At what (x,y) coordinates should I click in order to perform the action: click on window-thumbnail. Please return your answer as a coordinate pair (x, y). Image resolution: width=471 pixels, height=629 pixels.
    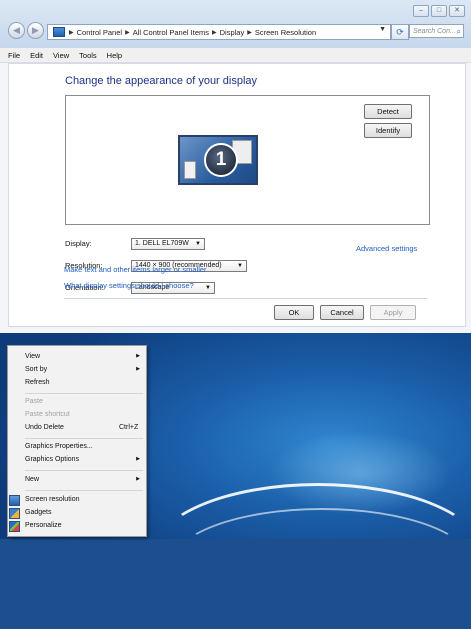
    Looking at the image, I should click on (190, 170).